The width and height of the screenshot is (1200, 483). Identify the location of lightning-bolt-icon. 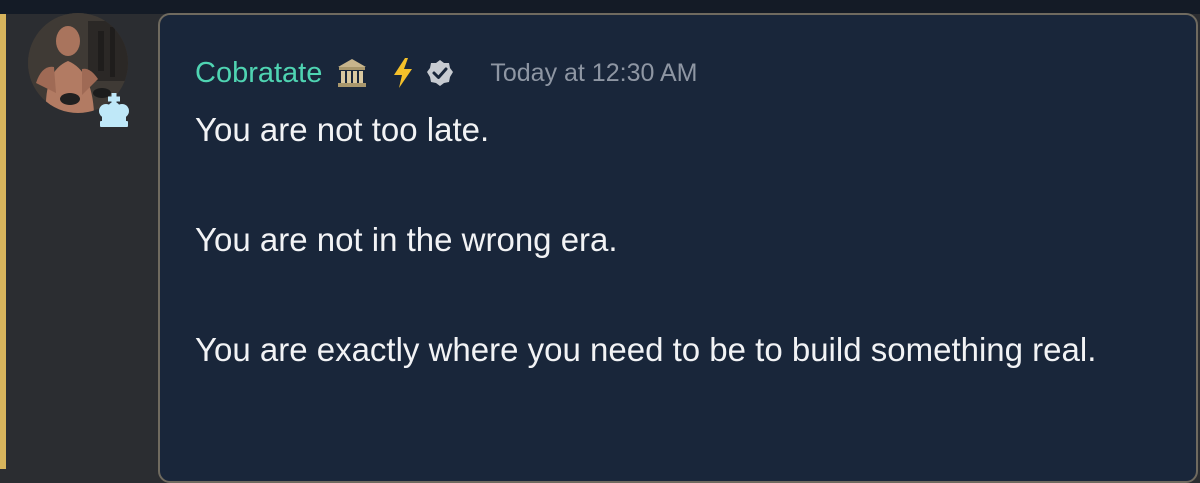
(403, 73).